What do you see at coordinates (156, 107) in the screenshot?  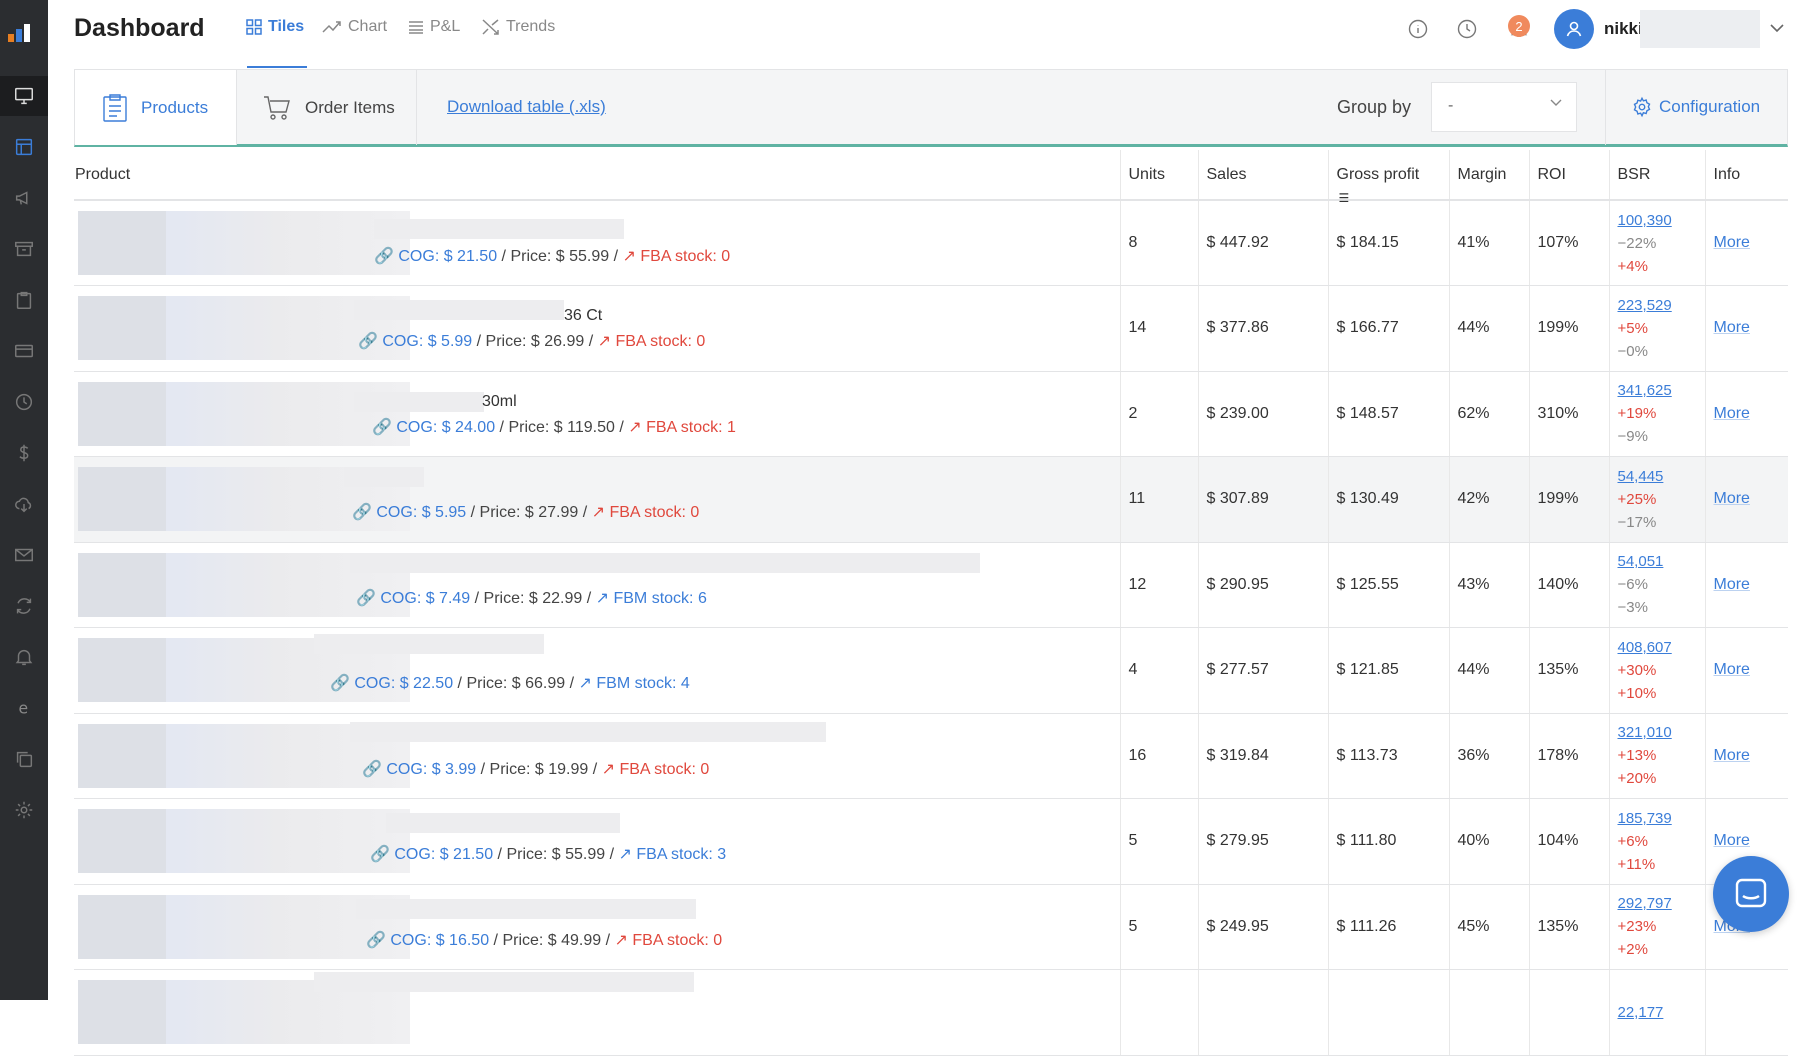 I see `tab-products: Products` at bounding box center [156, 107].